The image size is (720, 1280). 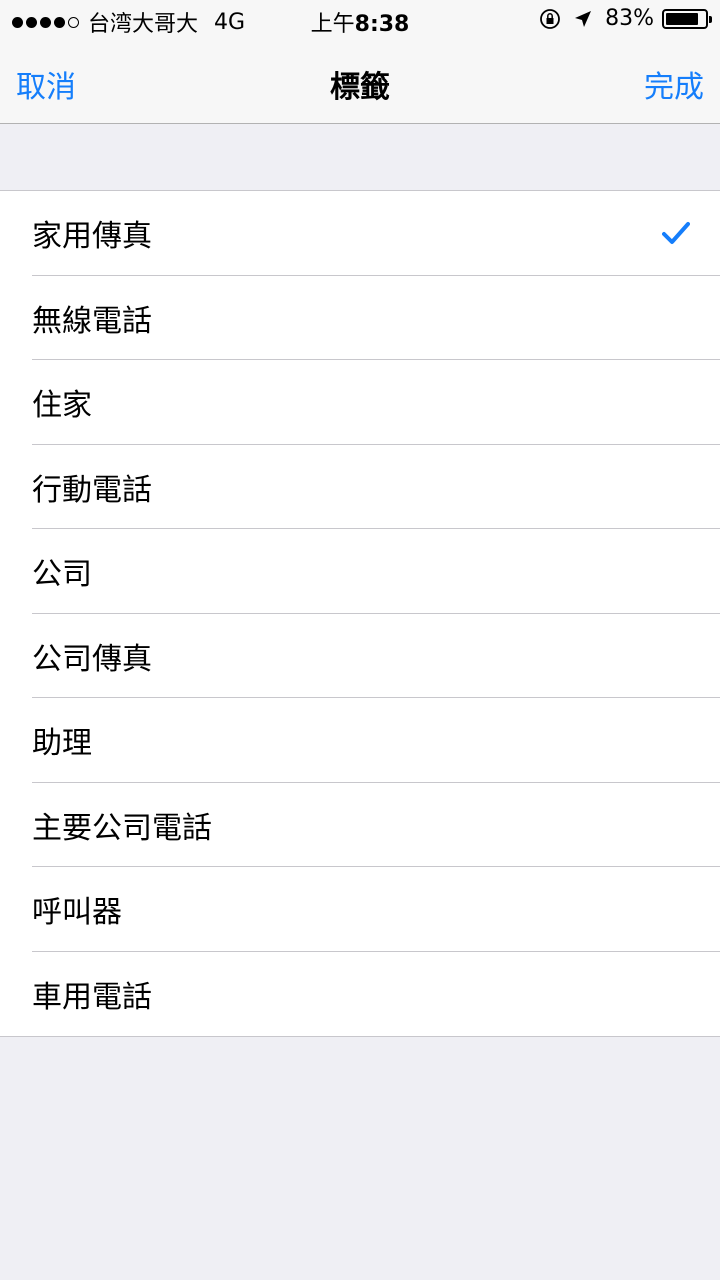 I want to click on label-option-text: 呼叫器, so click(x=77, y=913).